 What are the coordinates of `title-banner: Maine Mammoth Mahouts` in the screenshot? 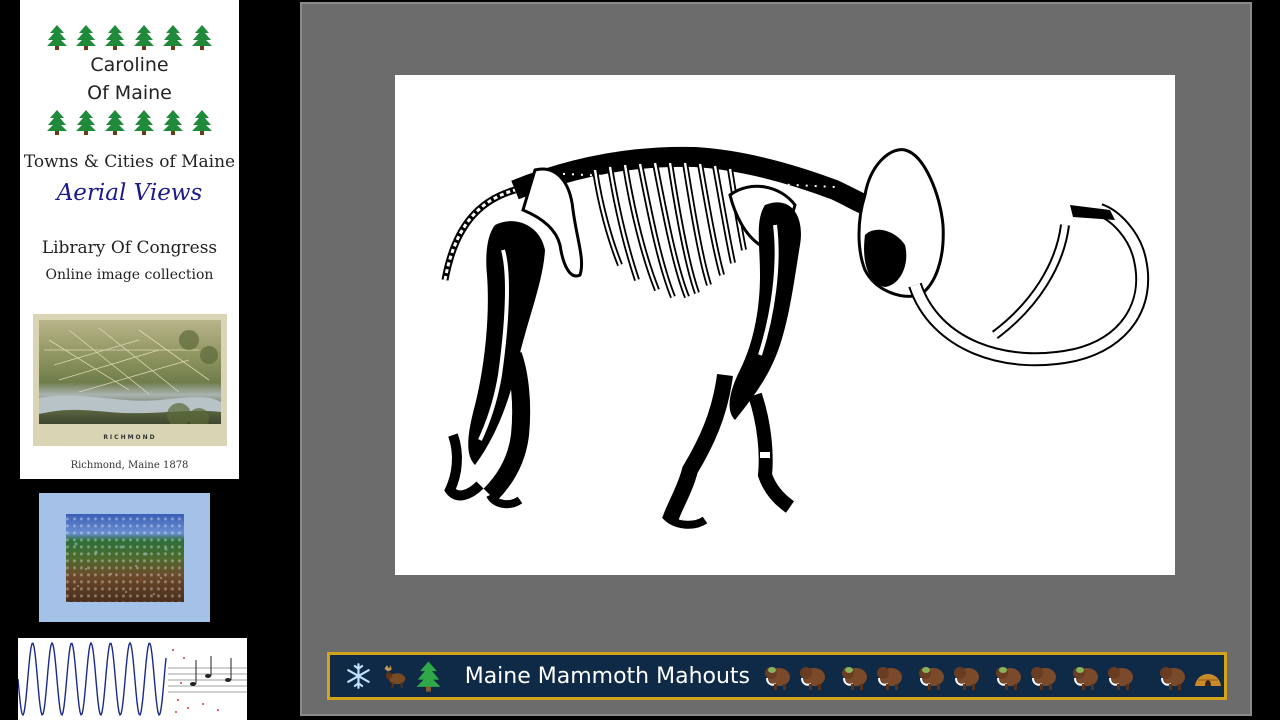 It's located at (777, 676).